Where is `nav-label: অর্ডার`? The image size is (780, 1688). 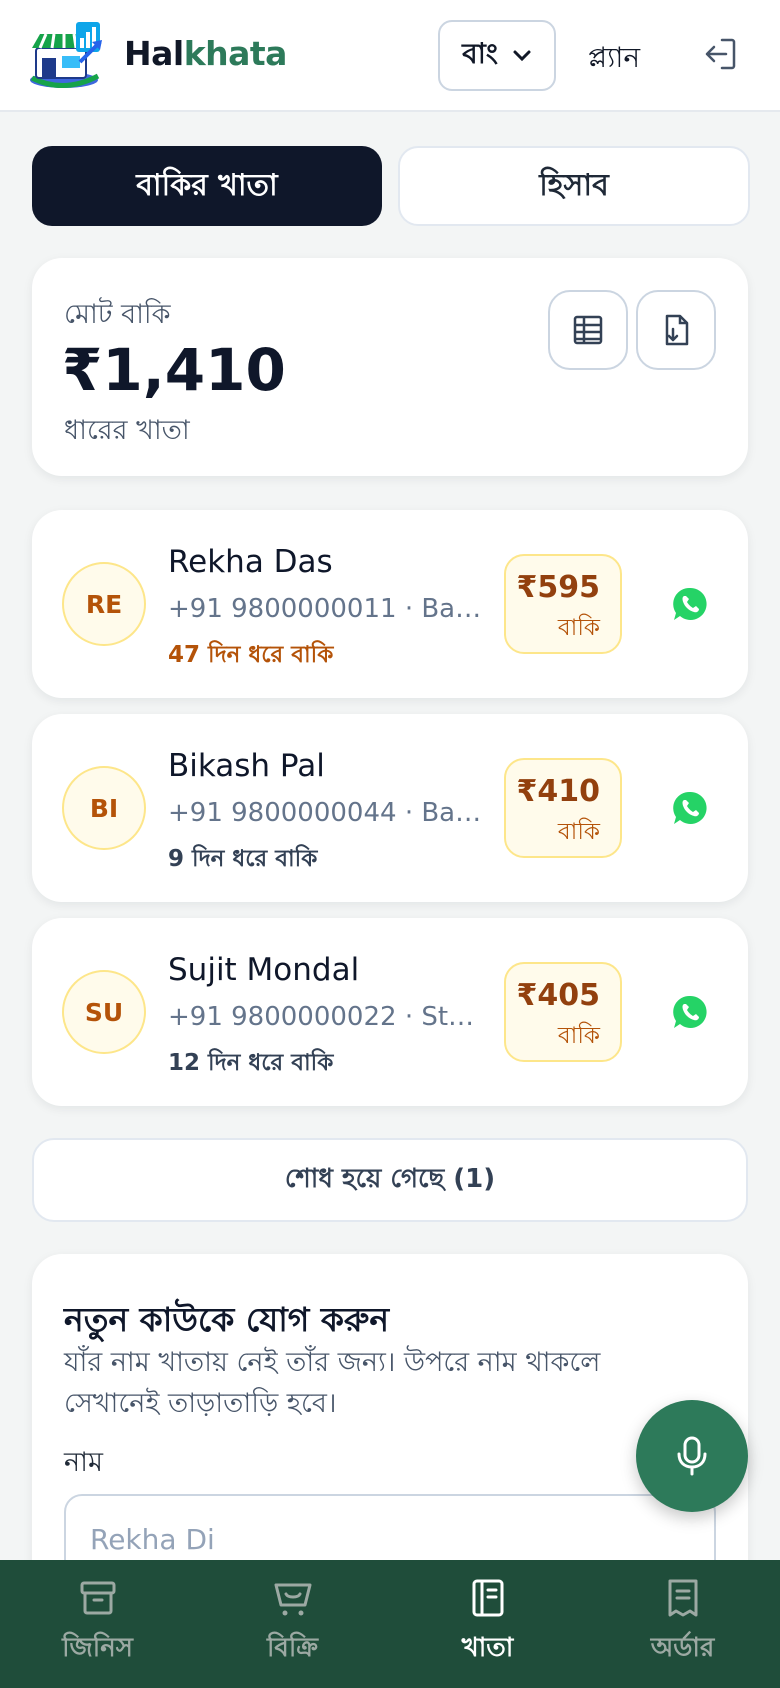 nav-label: অর্ডার is located at coordinates (682, 1648).